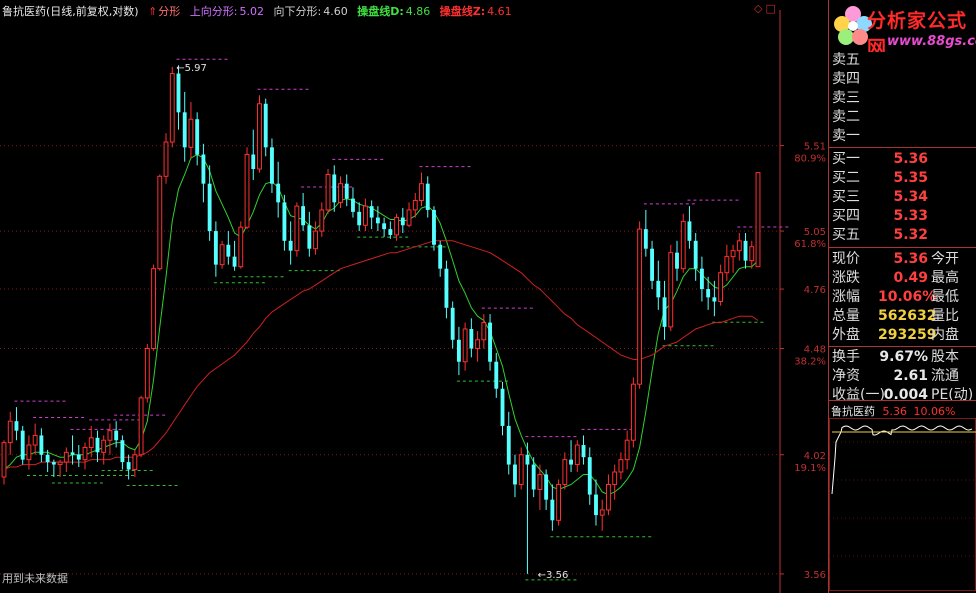 This screenshot has height=593, width=976. What do you see at coordinates (902, 460) in the screenshot?
I see `mini-price-line` at bounding box center [902, 460].